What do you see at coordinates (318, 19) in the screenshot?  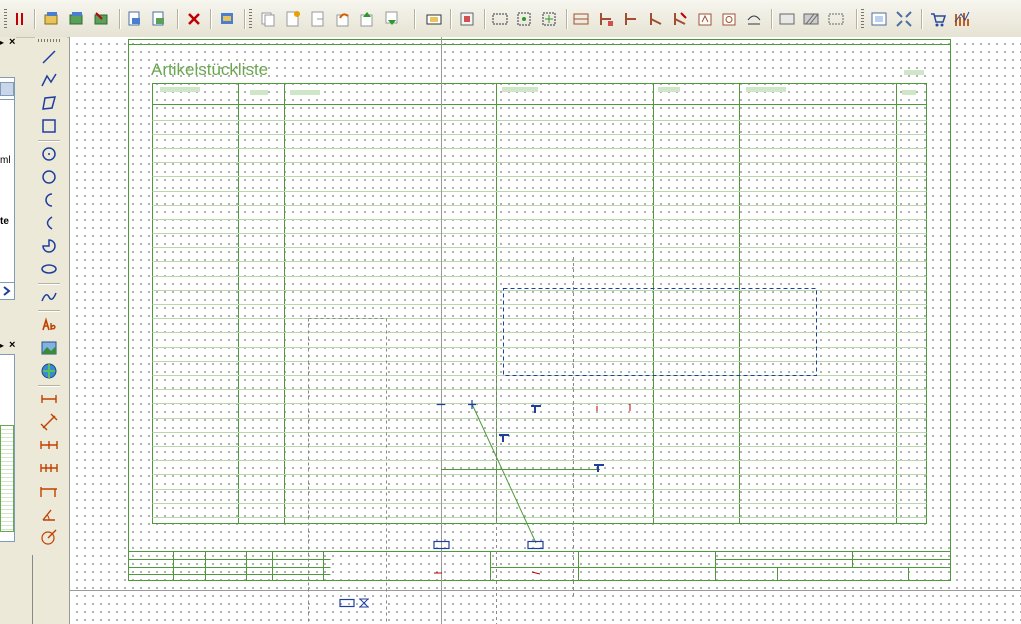 I see `document-icon` at bounding box center [318, 19].